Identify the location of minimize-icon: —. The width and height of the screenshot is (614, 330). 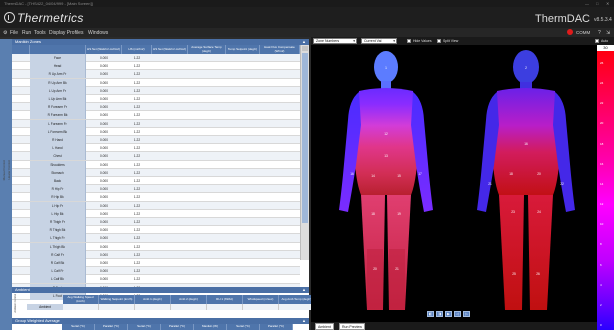
(587, 3).